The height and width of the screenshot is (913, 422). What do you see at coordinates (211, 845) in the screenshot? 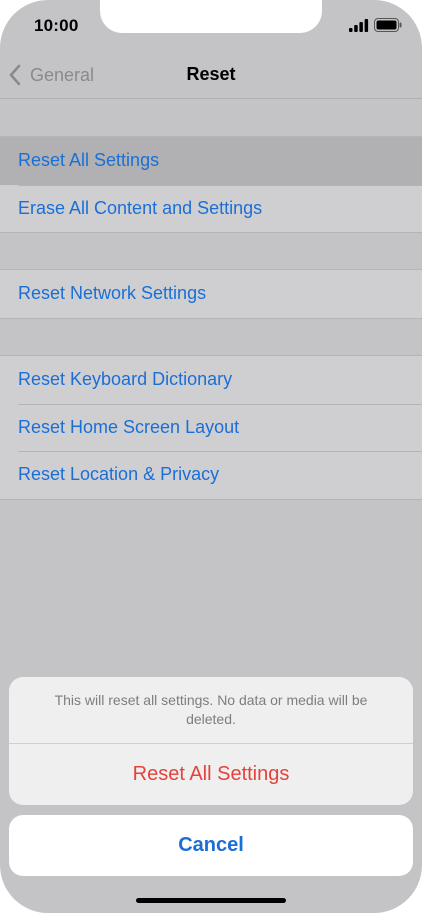
I see `cancel-button: Cancel` at bounding box center [211, 845].